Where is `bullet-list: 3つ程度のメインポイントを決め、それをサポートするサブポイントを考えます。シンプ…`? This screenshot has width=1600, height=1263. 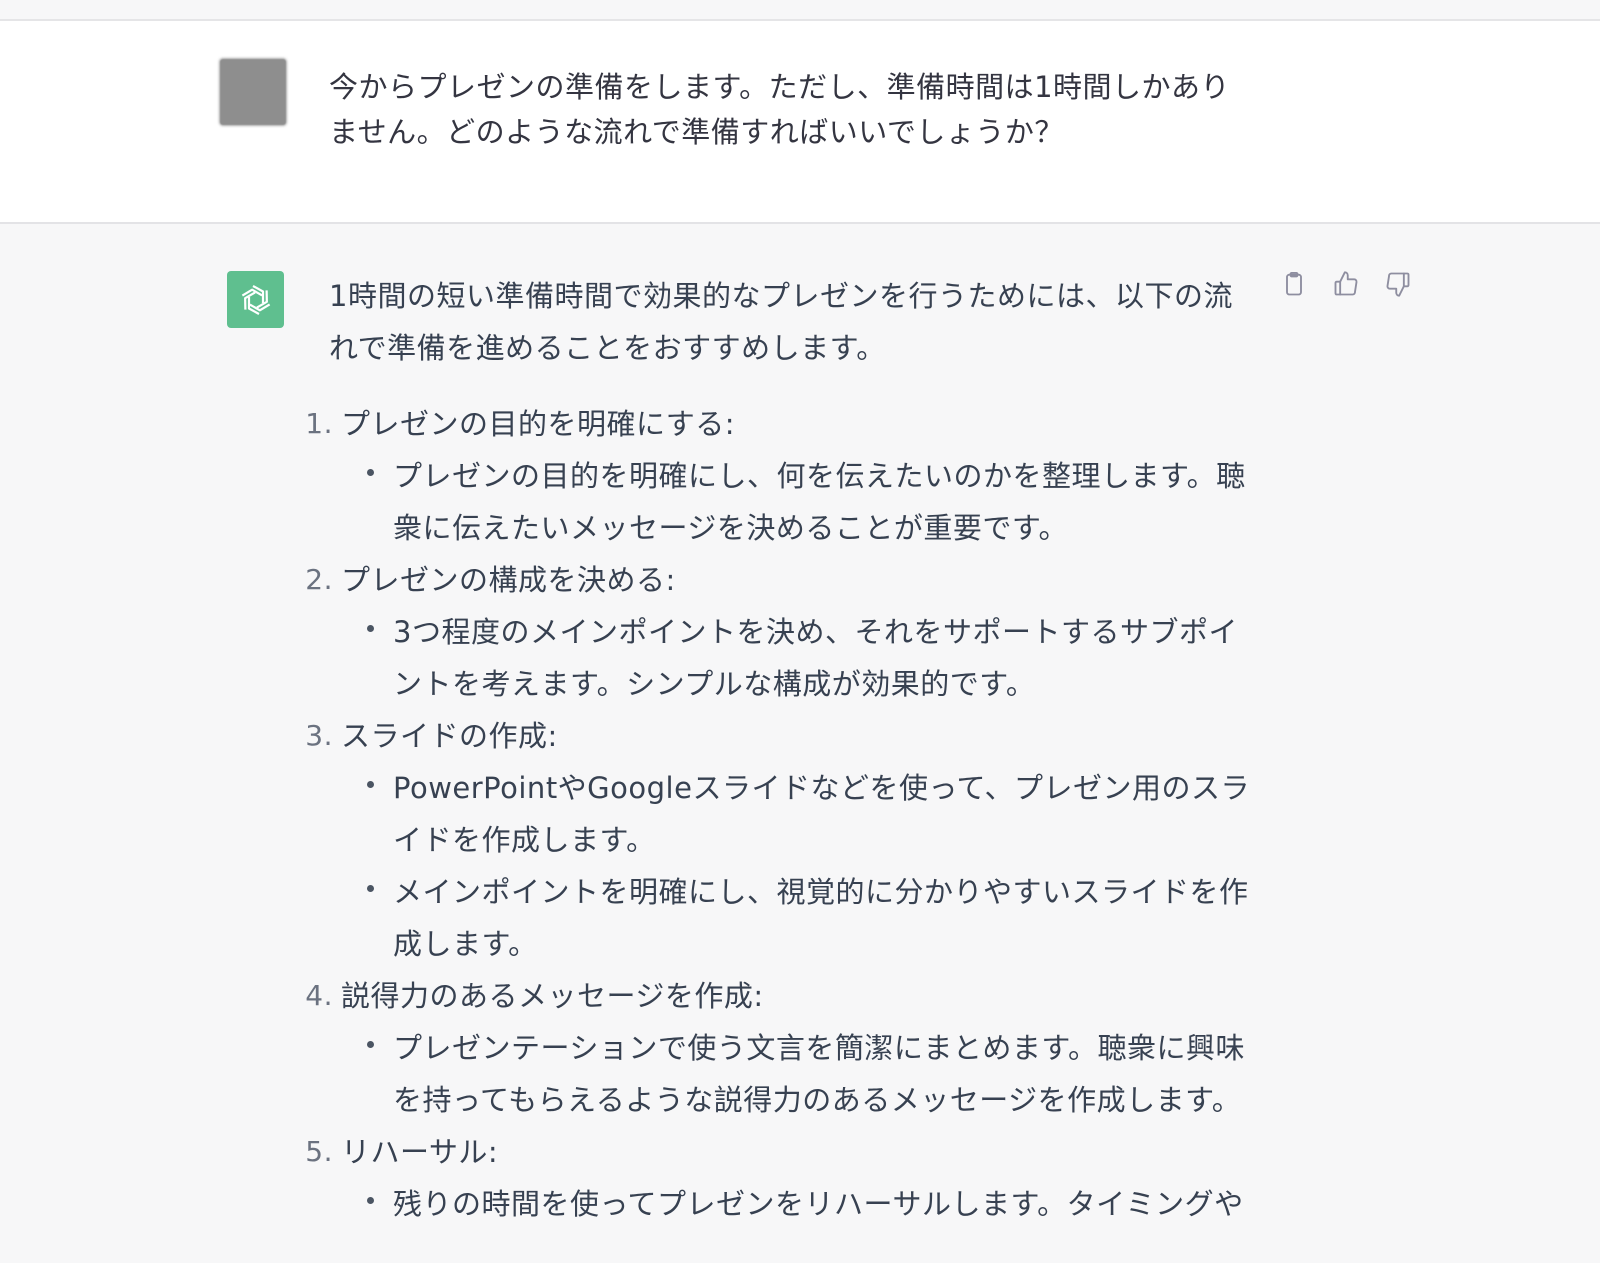 bullet-list: 3つ程度のメインポイントを決め、それをサポートするサブポイントを考えます。シンプ… is located at coordinates (797, 658).